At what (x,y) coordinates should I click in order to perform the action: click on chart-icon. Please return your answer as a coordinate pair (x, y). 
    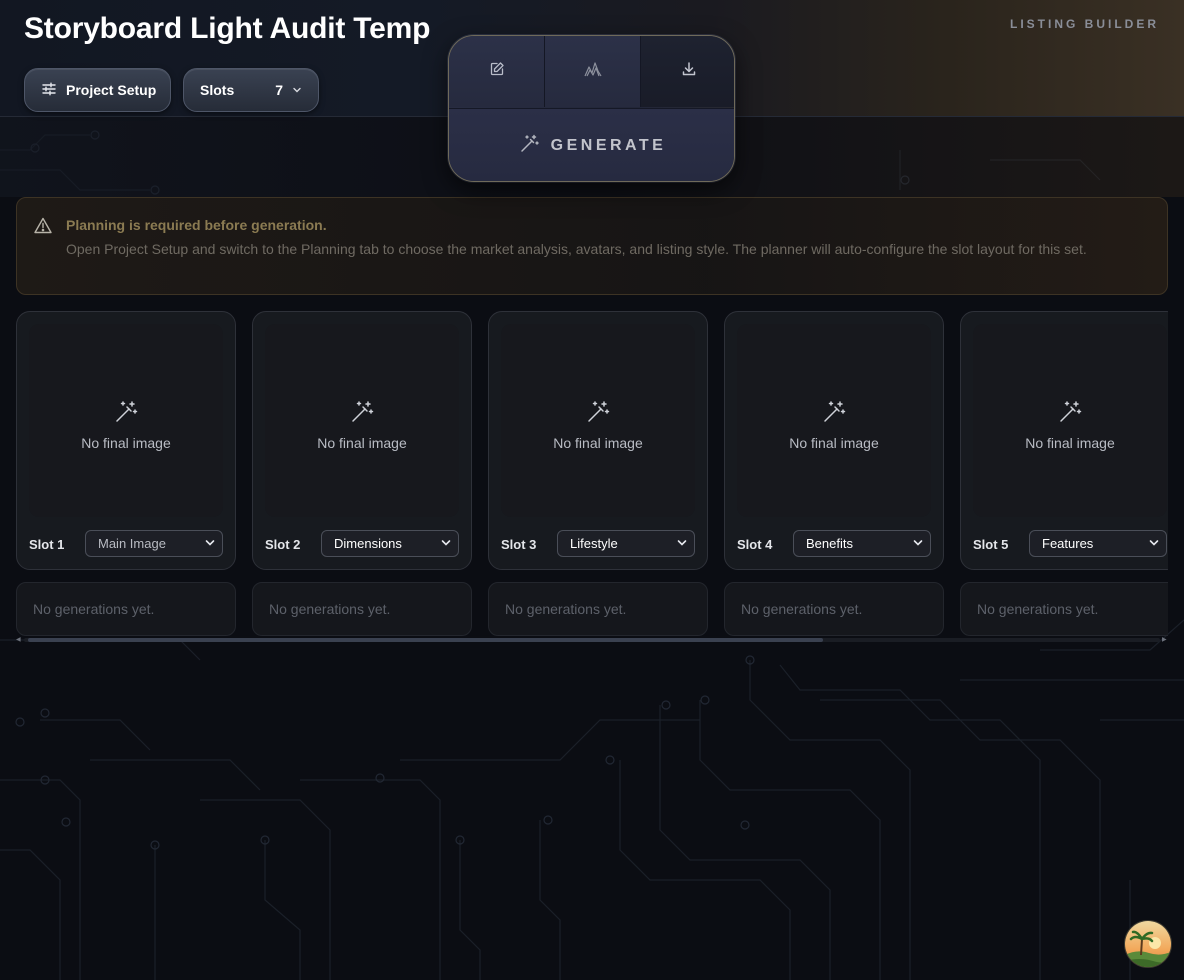
    Looking at the image, I should click on (592, 71).